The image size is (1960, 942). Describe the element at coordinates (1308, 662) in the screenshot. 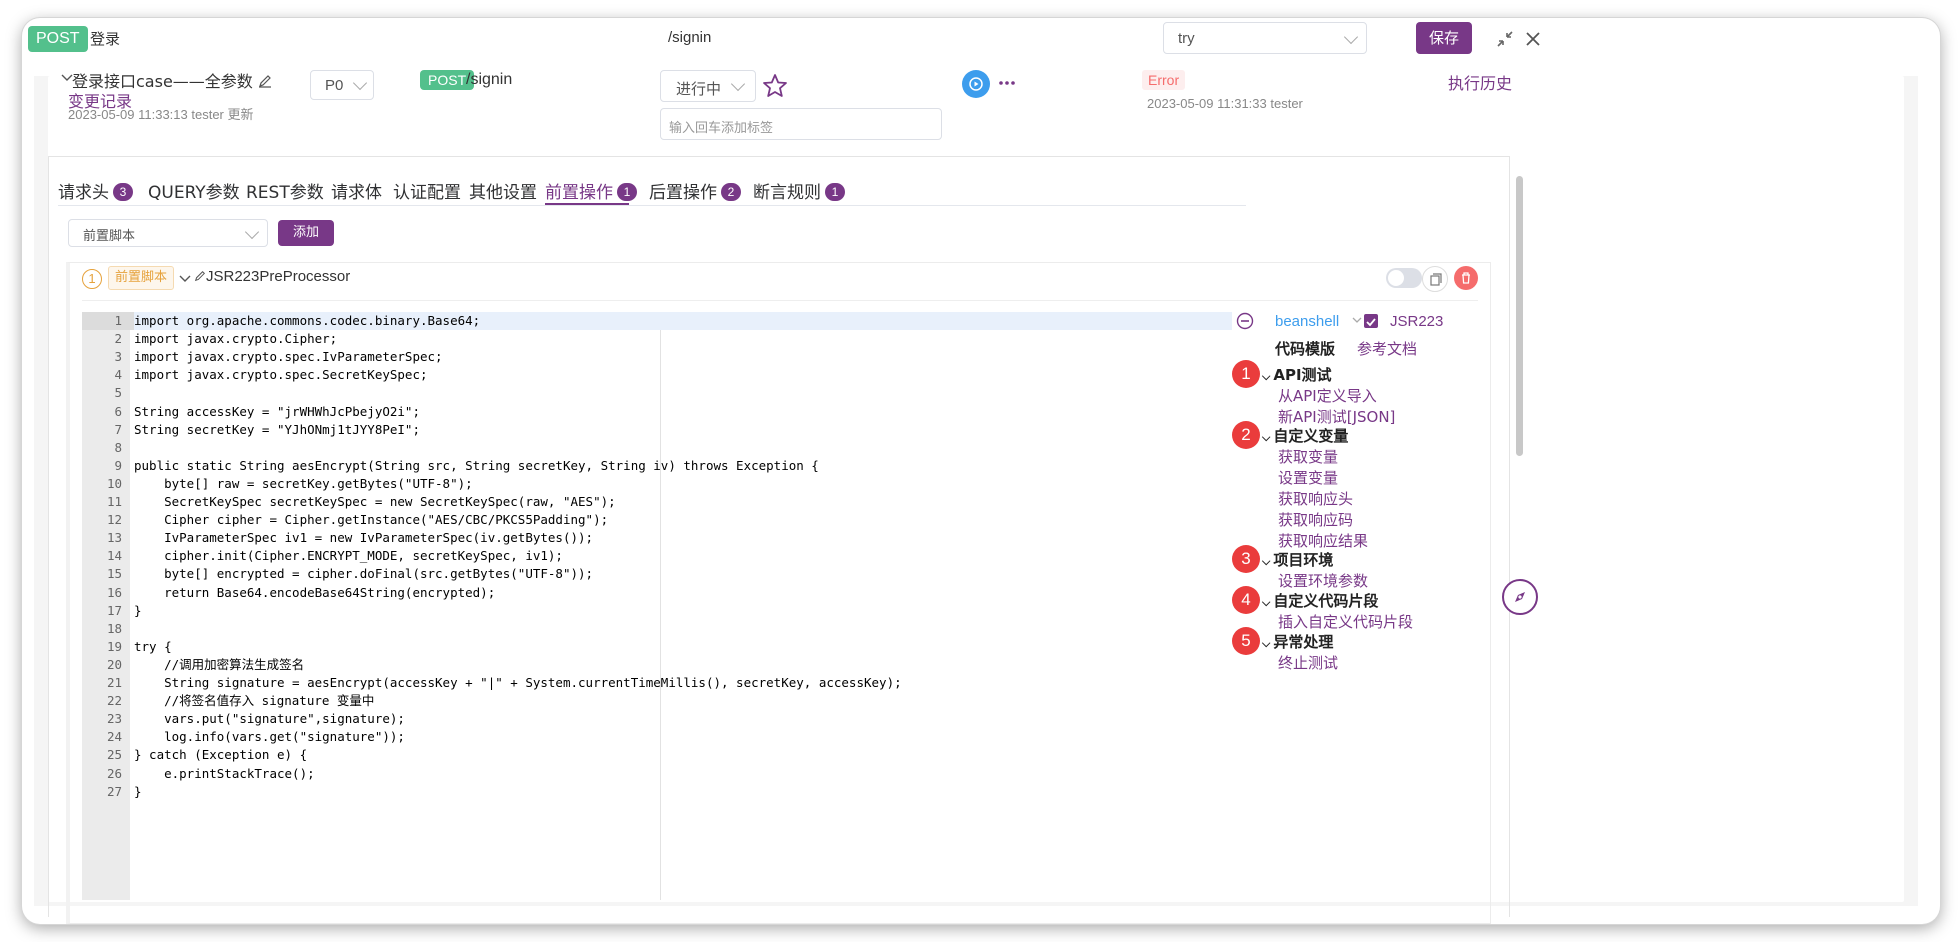

I see `template-link: 终止测试` at that location.